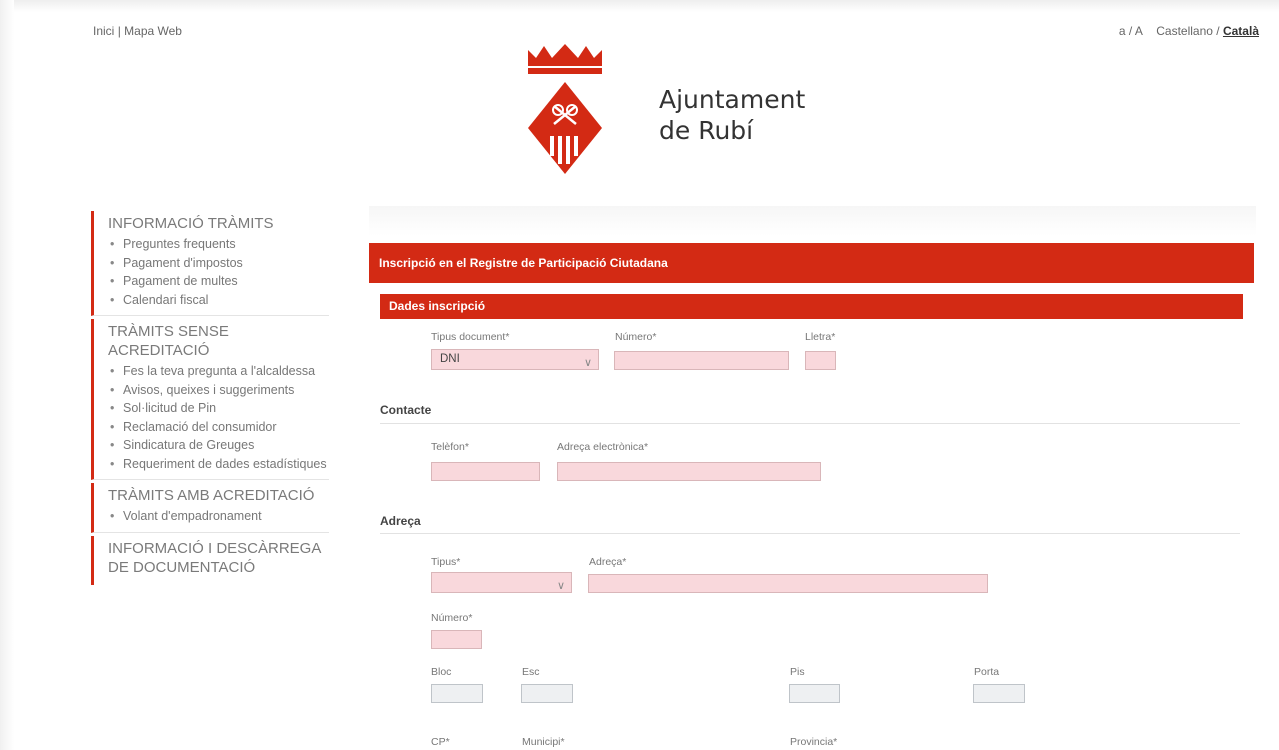 This screenshot has height=750, width=1279. What do you see at coordinates (603, 447) in the screenshot?
I see `email-label: Adreça electrònica*` at bounding box center [603, 447].